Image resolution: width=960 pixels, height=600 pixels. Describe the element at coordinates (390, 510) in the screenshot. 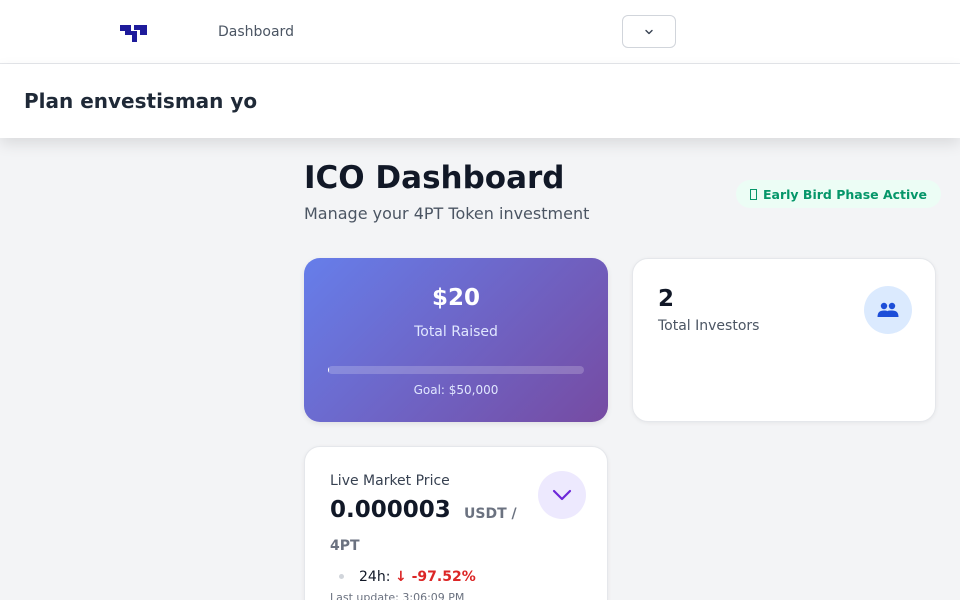

I see `market-price-value: 0.000003` at that location.